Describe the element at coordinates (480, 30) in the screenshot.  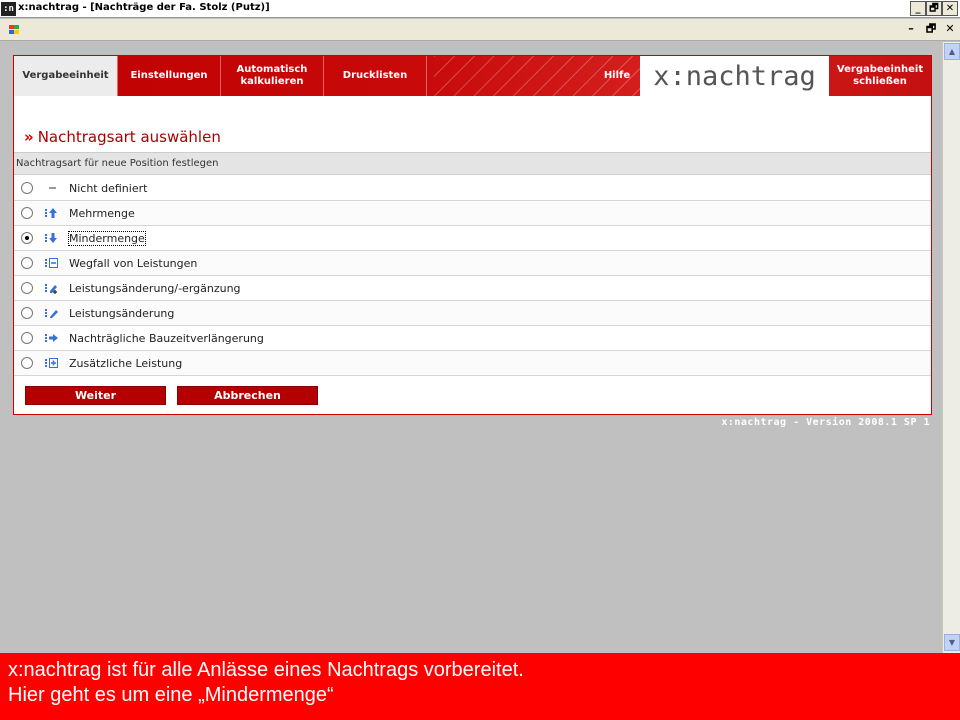
I see `mdi-menustrip: – 🗗 ✕` at that location.